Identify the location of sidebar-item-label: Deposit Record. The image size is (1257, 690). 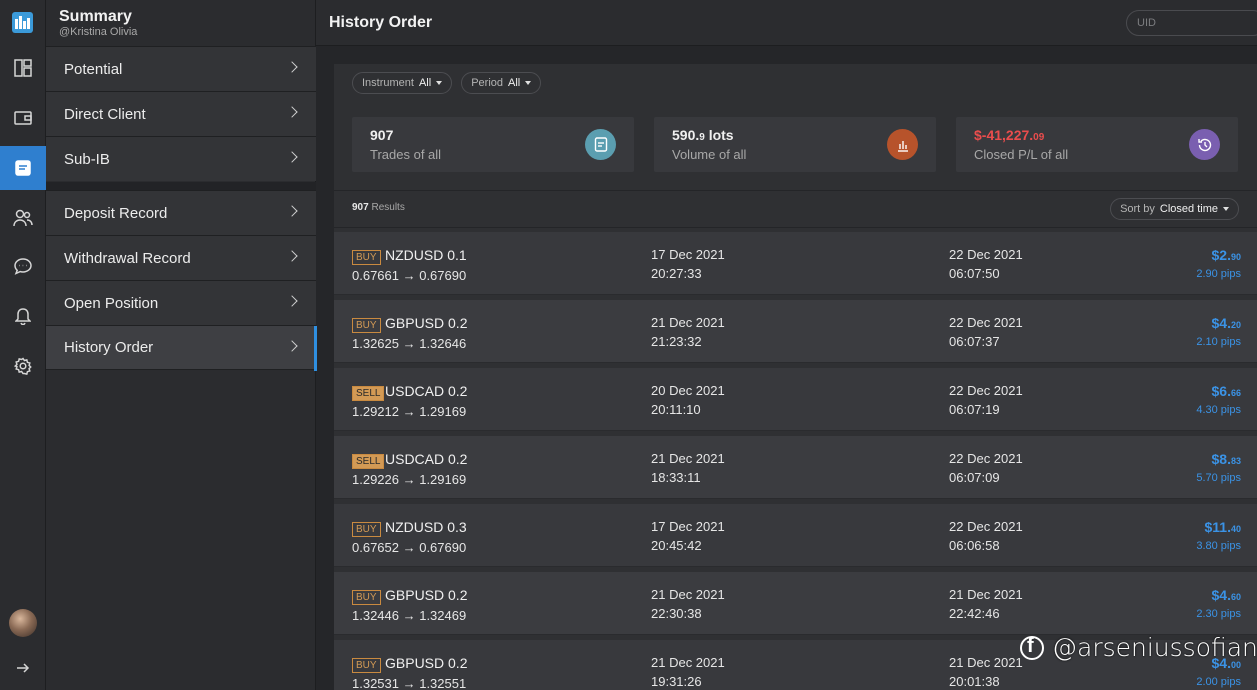
(116, 213).